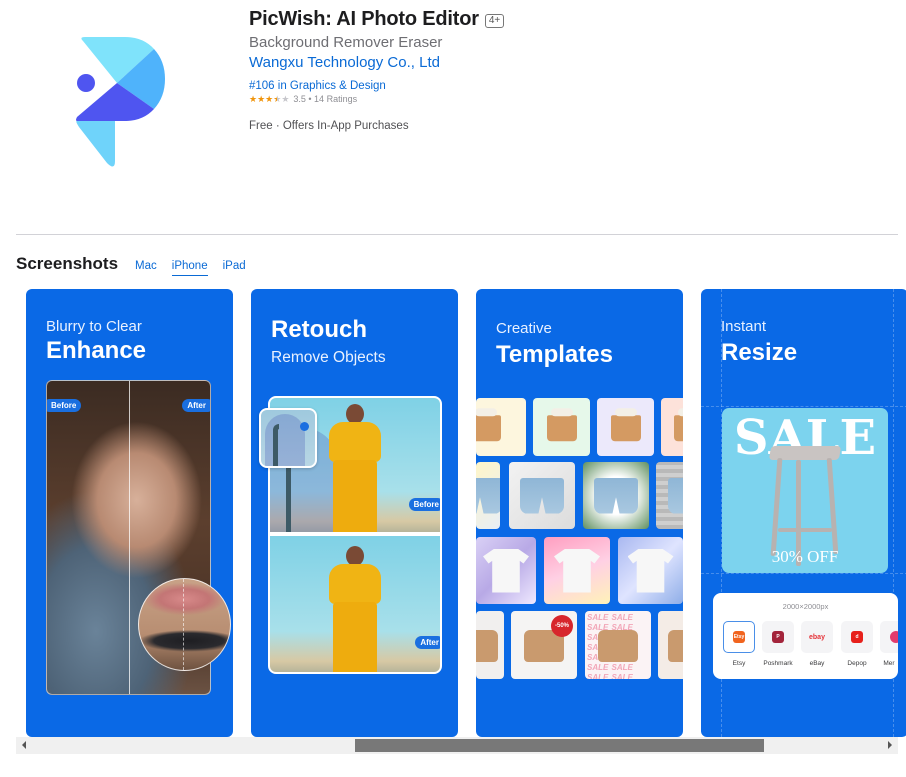 This screenshot has width=906, height=777. What do you see at coordinates (739, 663) in the screenshot?
I see `platform-name: Etsy` at bounding box center [739, 663].